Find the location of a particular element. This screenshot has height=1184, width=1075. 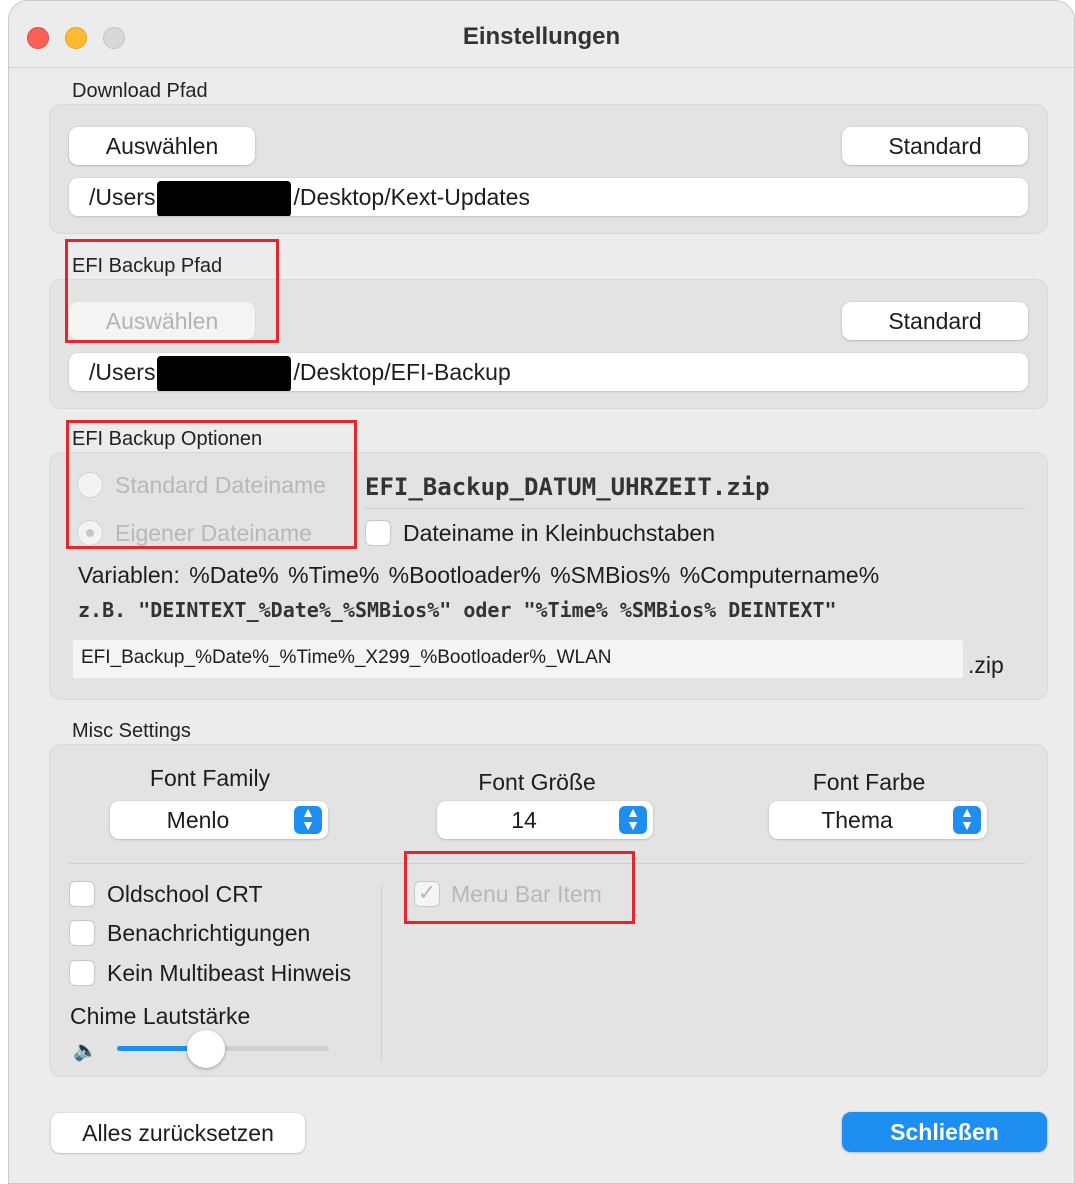

font-size-value: 14 is located at coordinates (524, 820).